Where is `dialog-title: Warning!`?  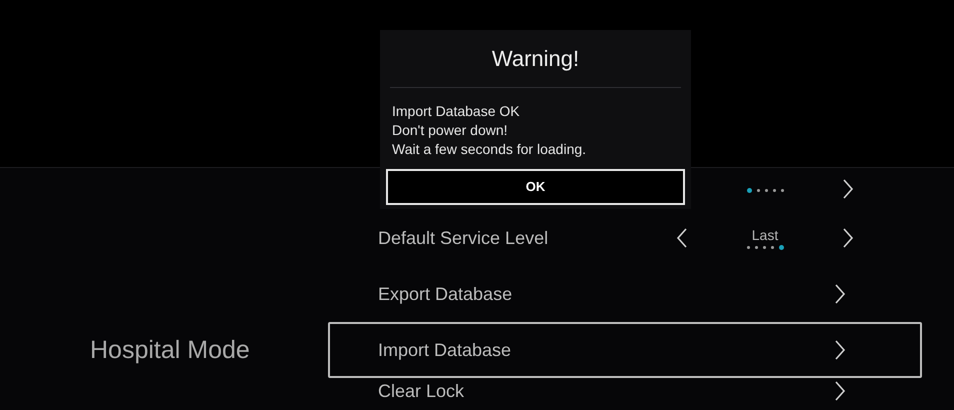 dialog-title: Warning! is located at coordinates (535, 59).